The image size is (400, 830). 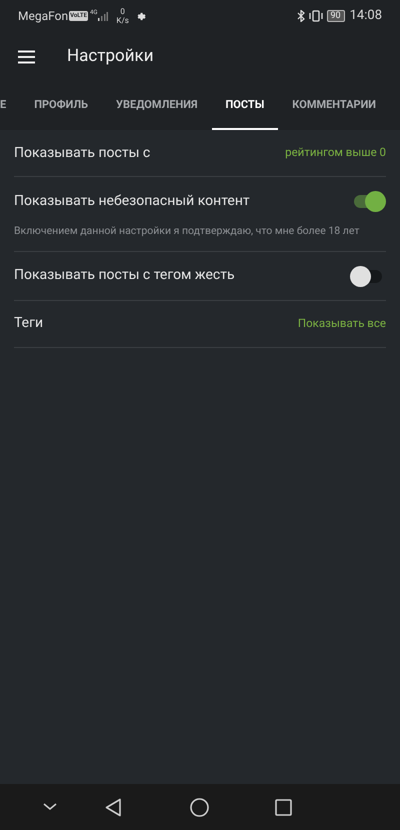 I want to click on speed-unit: K/s, so click(x=122, y=20).